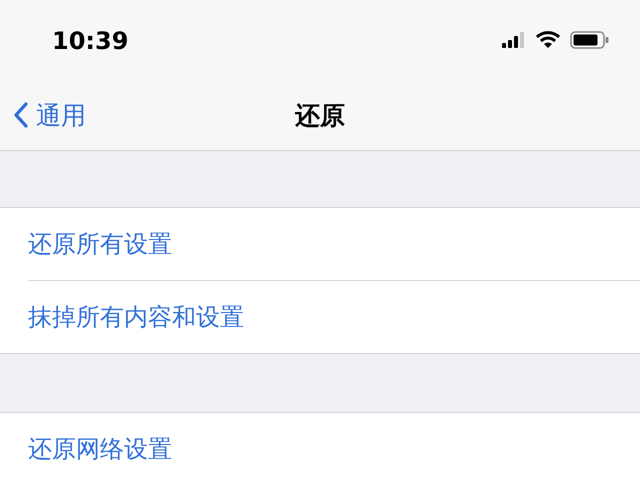 This screenshot has width=640, height=480. Describe the element at coordinates (100, 244) in the screenshot. I see `reset-option: 还原所有设置` at that location.